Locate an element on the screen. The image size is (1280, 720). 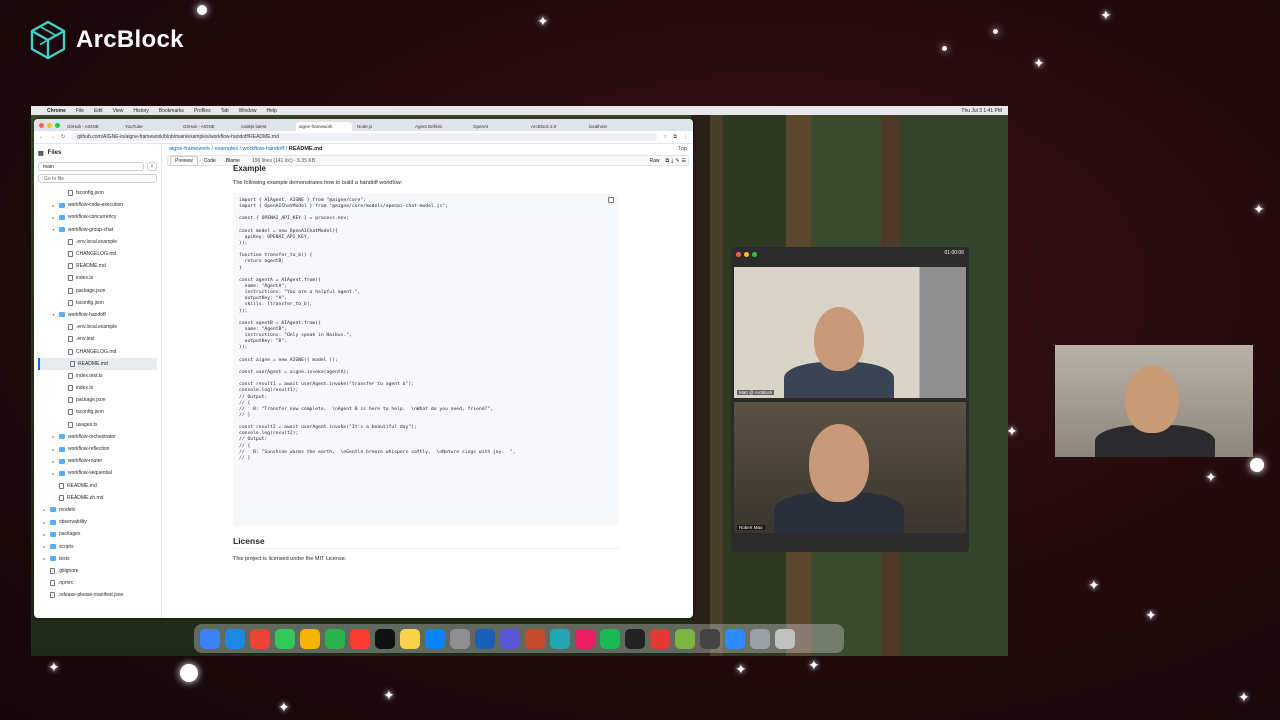
menu-item: Help is located at coordinates (271, 111).